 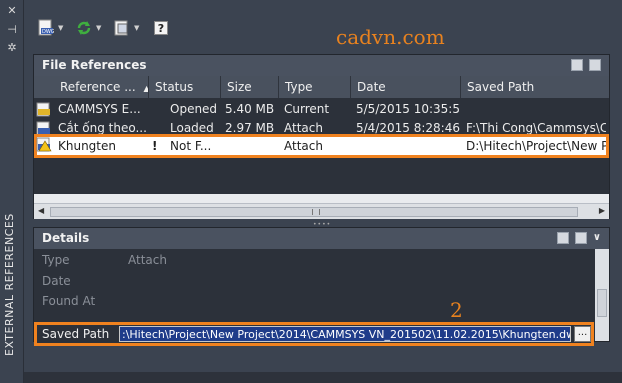 I want to click on column-date: Date, so click(x=406, y=87).